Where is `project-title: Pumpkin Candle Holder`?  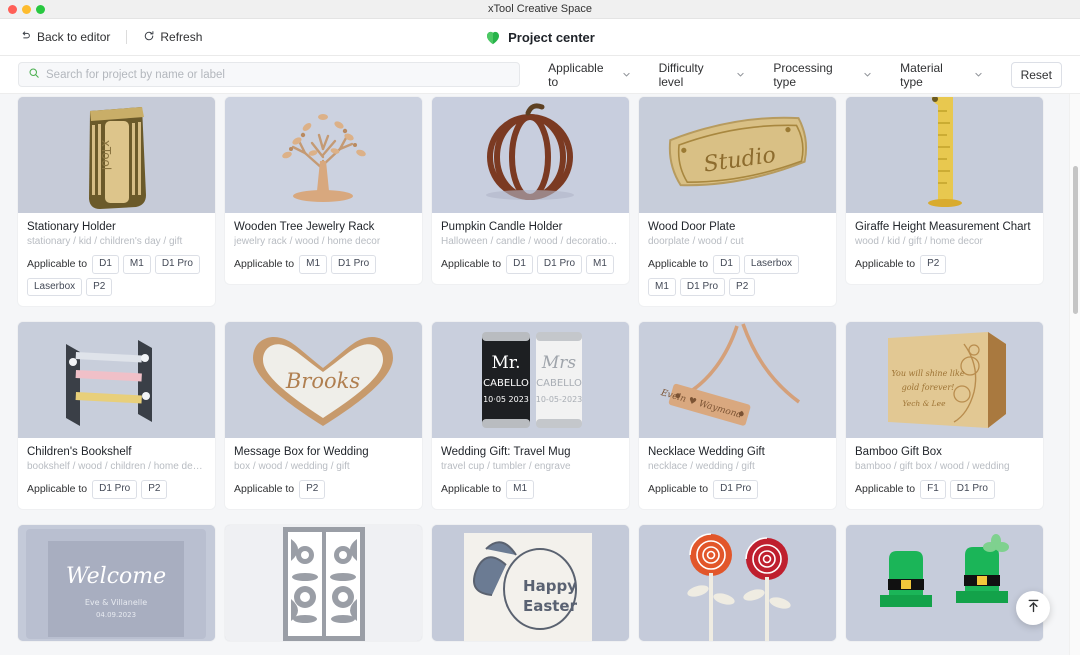
project-title: Pumpkin Candle Holder is located at coordinates (502, 227).